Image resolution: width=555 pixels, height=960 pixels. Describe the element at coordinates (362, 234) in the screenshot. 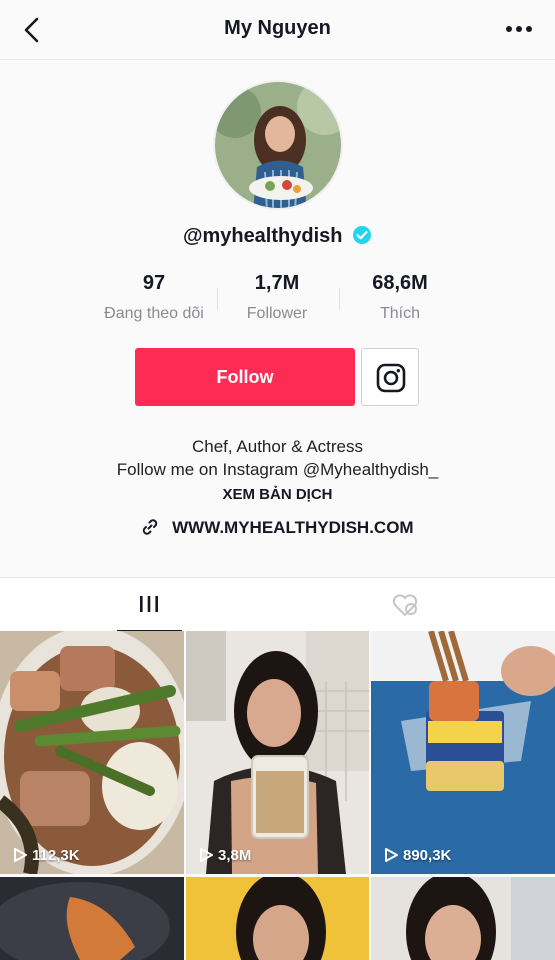

I see `verified-badge-icon` at that location.